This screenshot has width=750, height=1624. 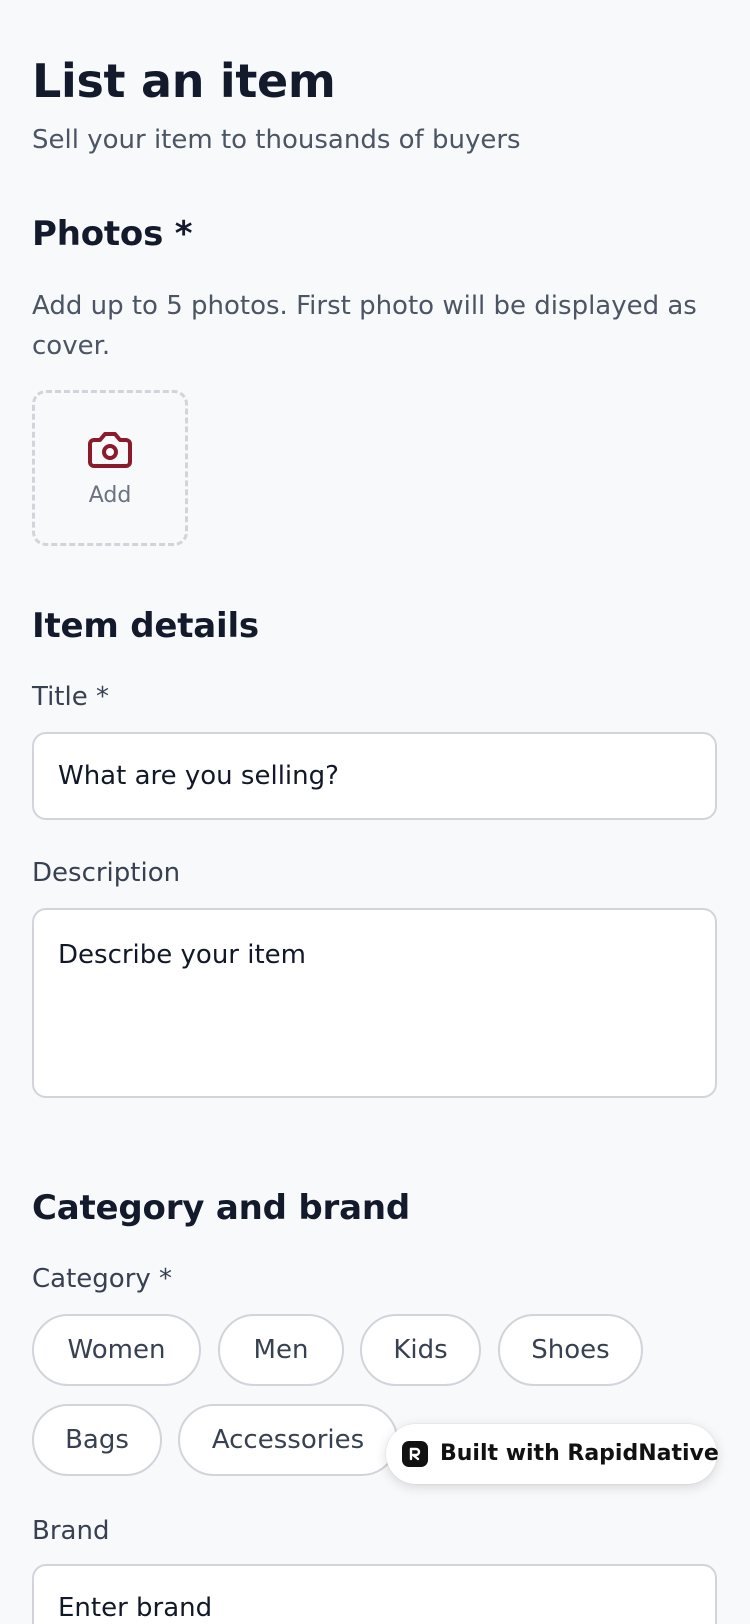 I want to click on brand-input, so click(x=374, y=1594).